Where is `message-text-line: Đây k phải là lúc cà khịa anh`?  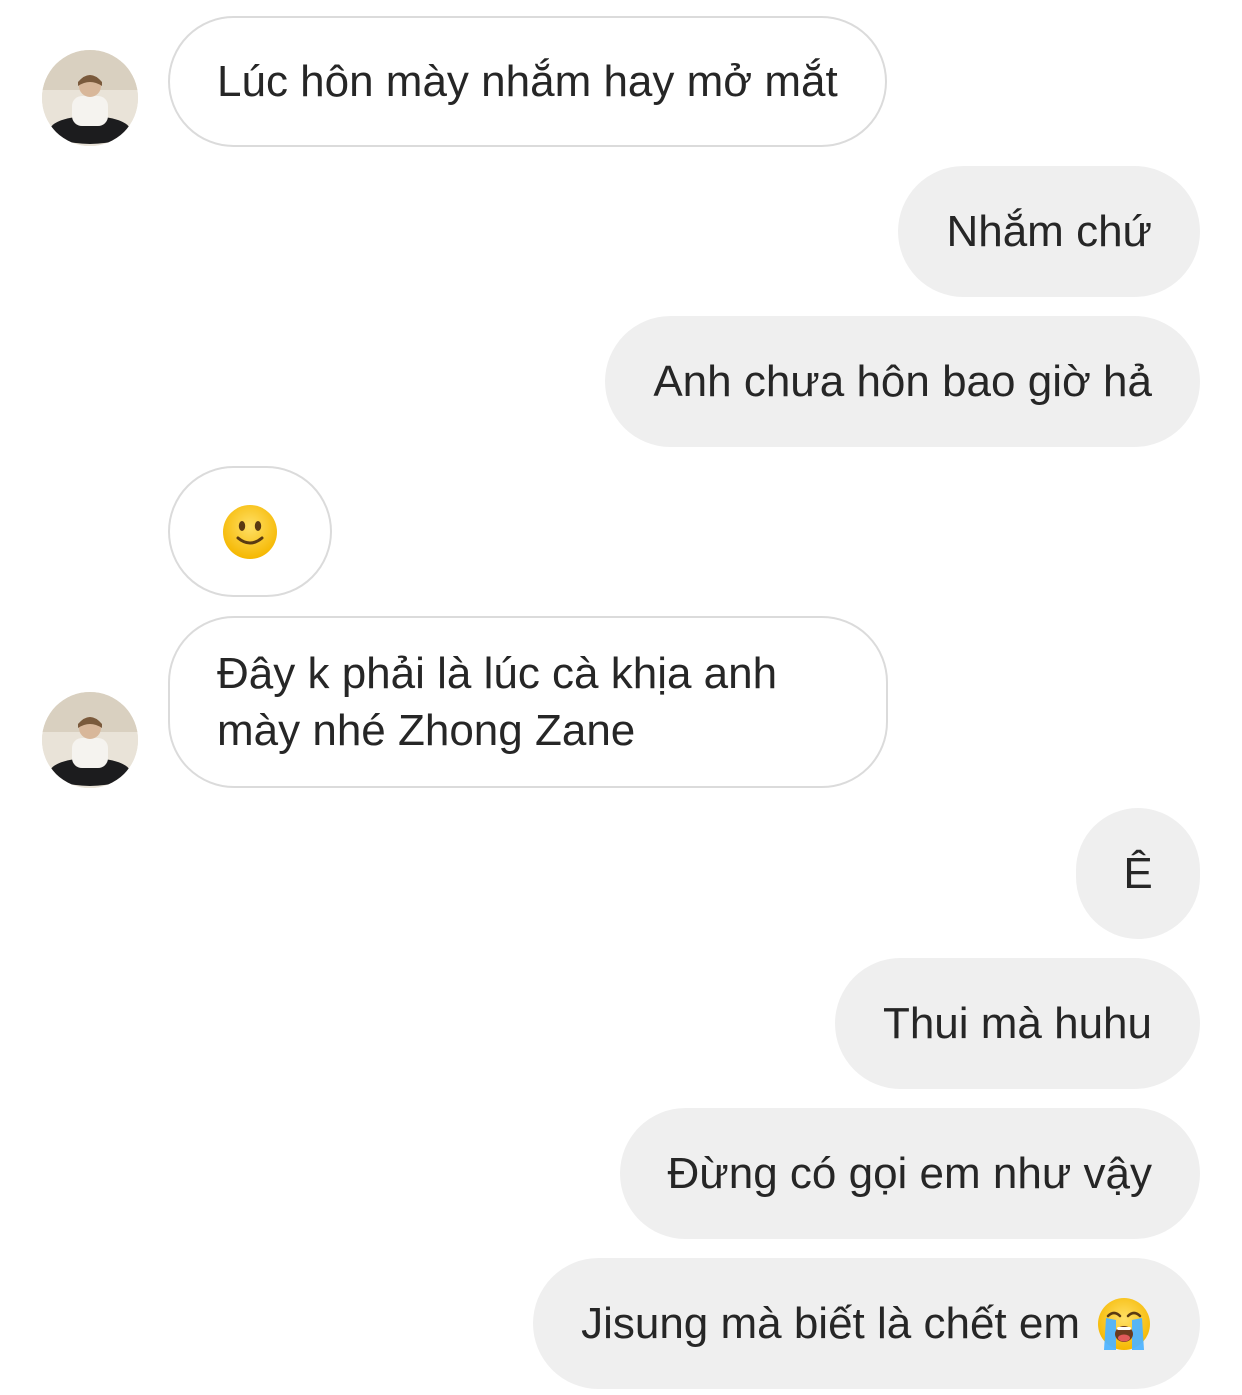 message-text-line: Đây k phải là lúc cà khịa anh is located at coordinates (497, 673).